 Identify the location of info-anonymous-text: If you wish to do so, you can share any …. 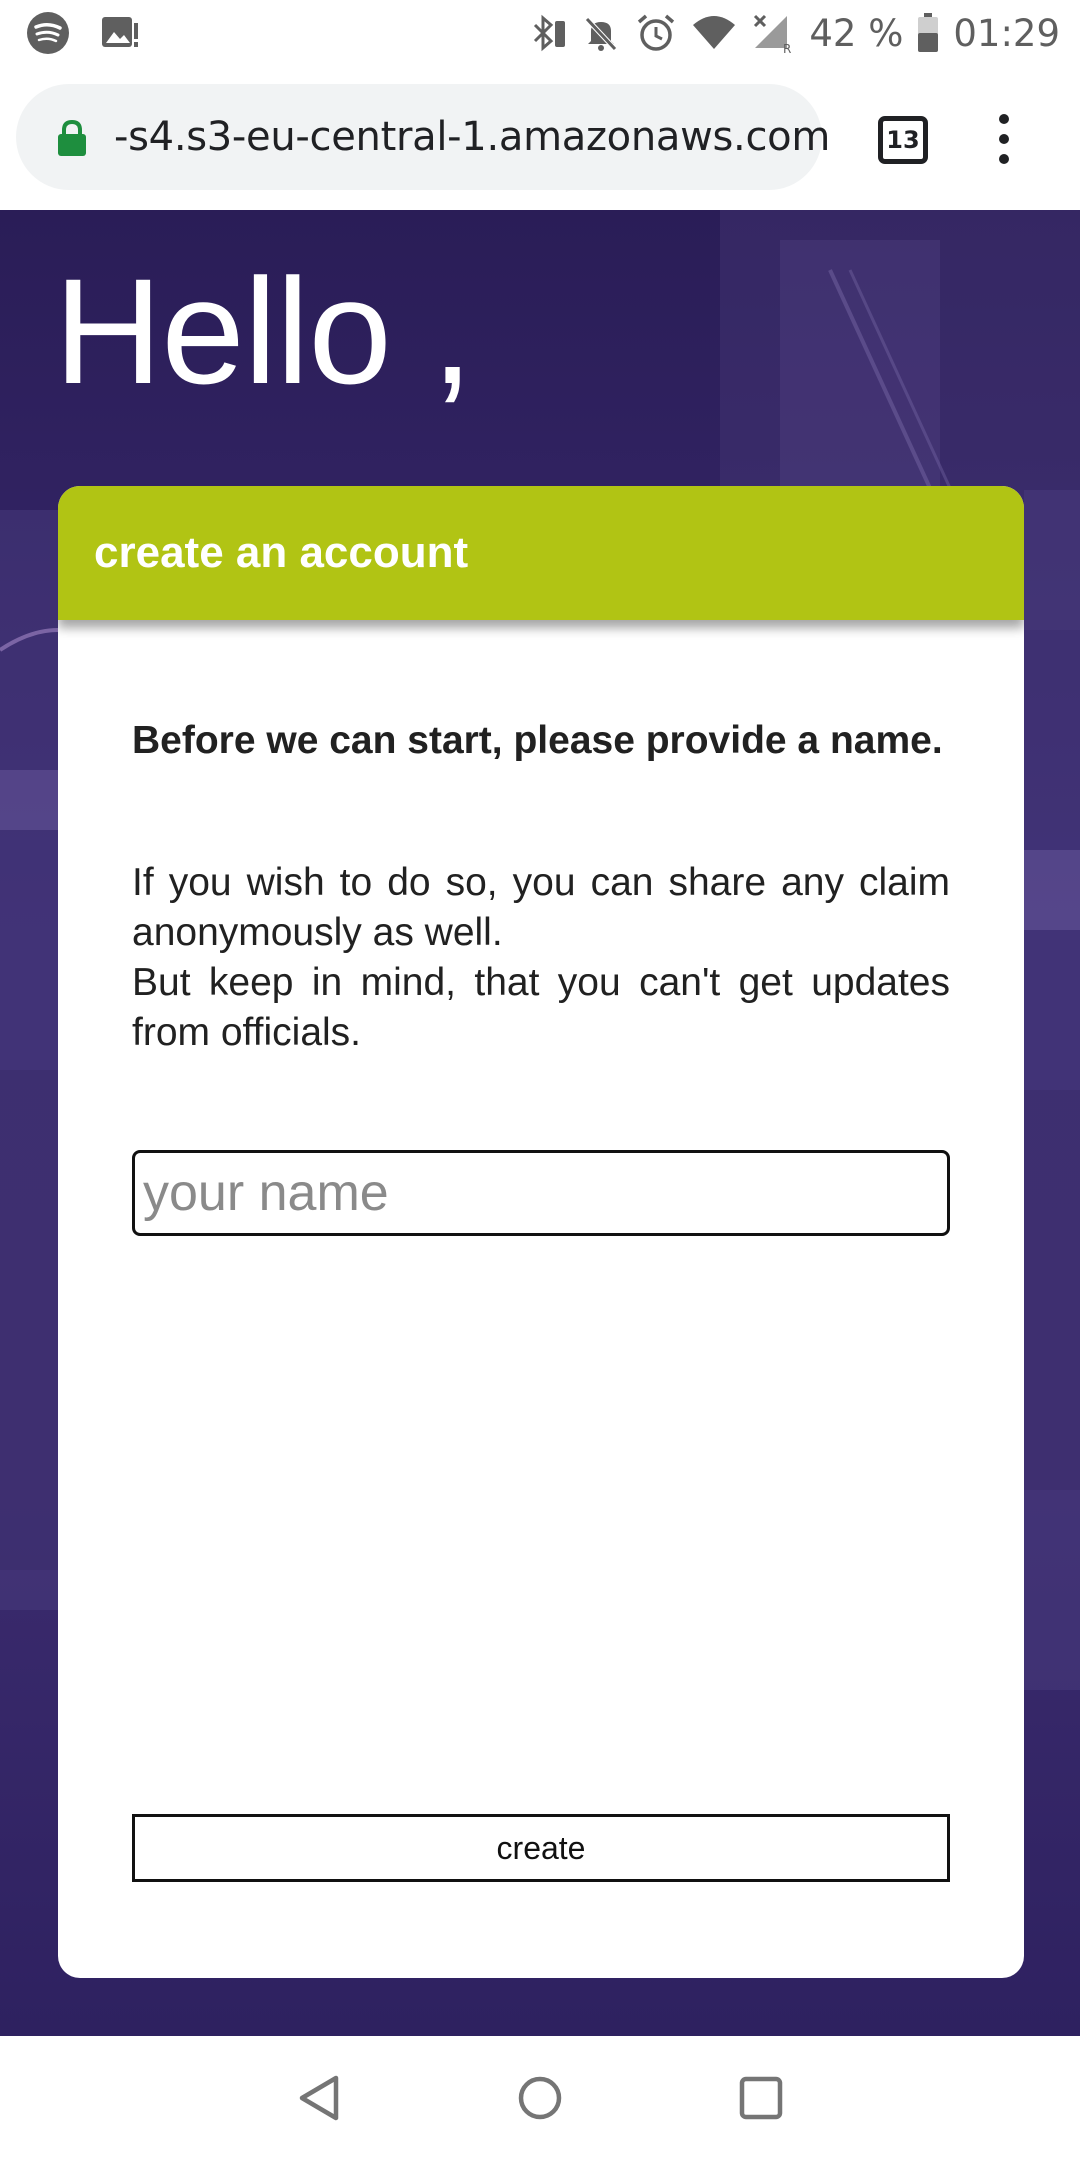
(541, 907).